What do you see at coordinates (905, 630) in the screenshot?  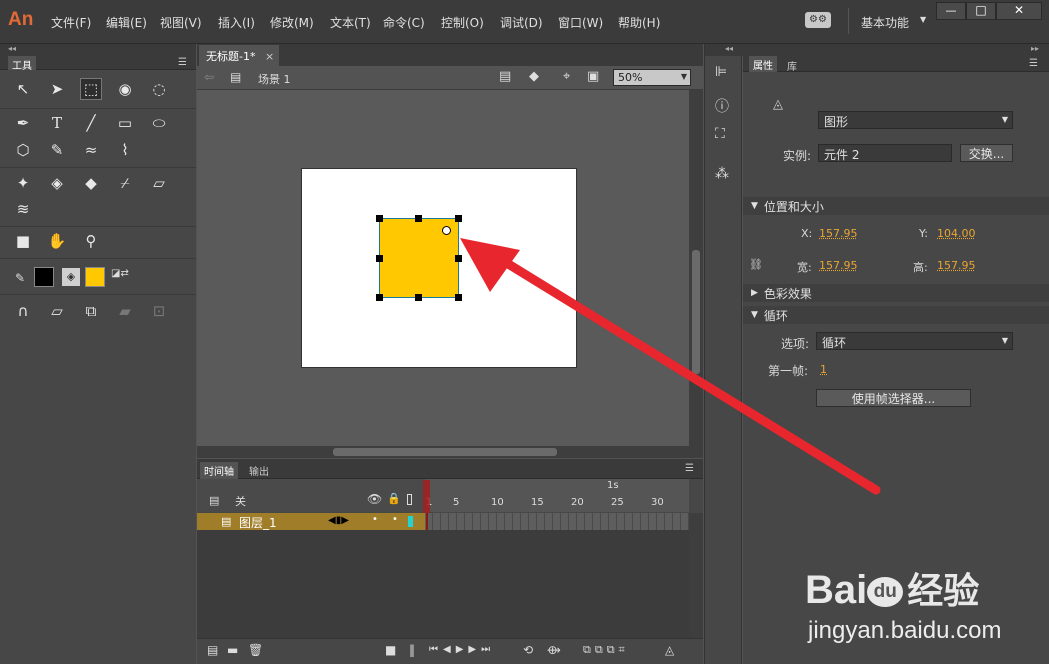 I see `watermark-url: jingyan.baidu.com` at bounding box center [905, 630].